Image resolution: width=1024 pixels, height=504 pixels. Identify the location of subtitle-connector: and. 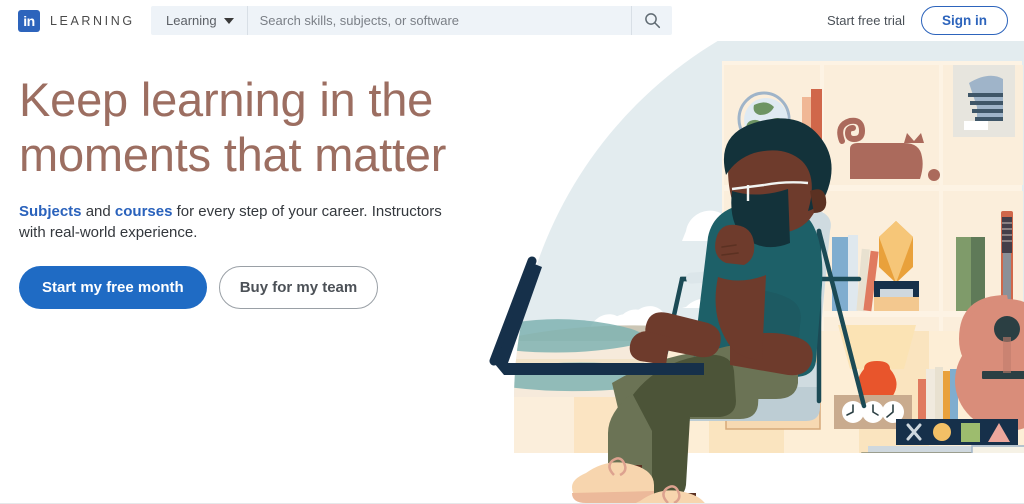
(98, 211).